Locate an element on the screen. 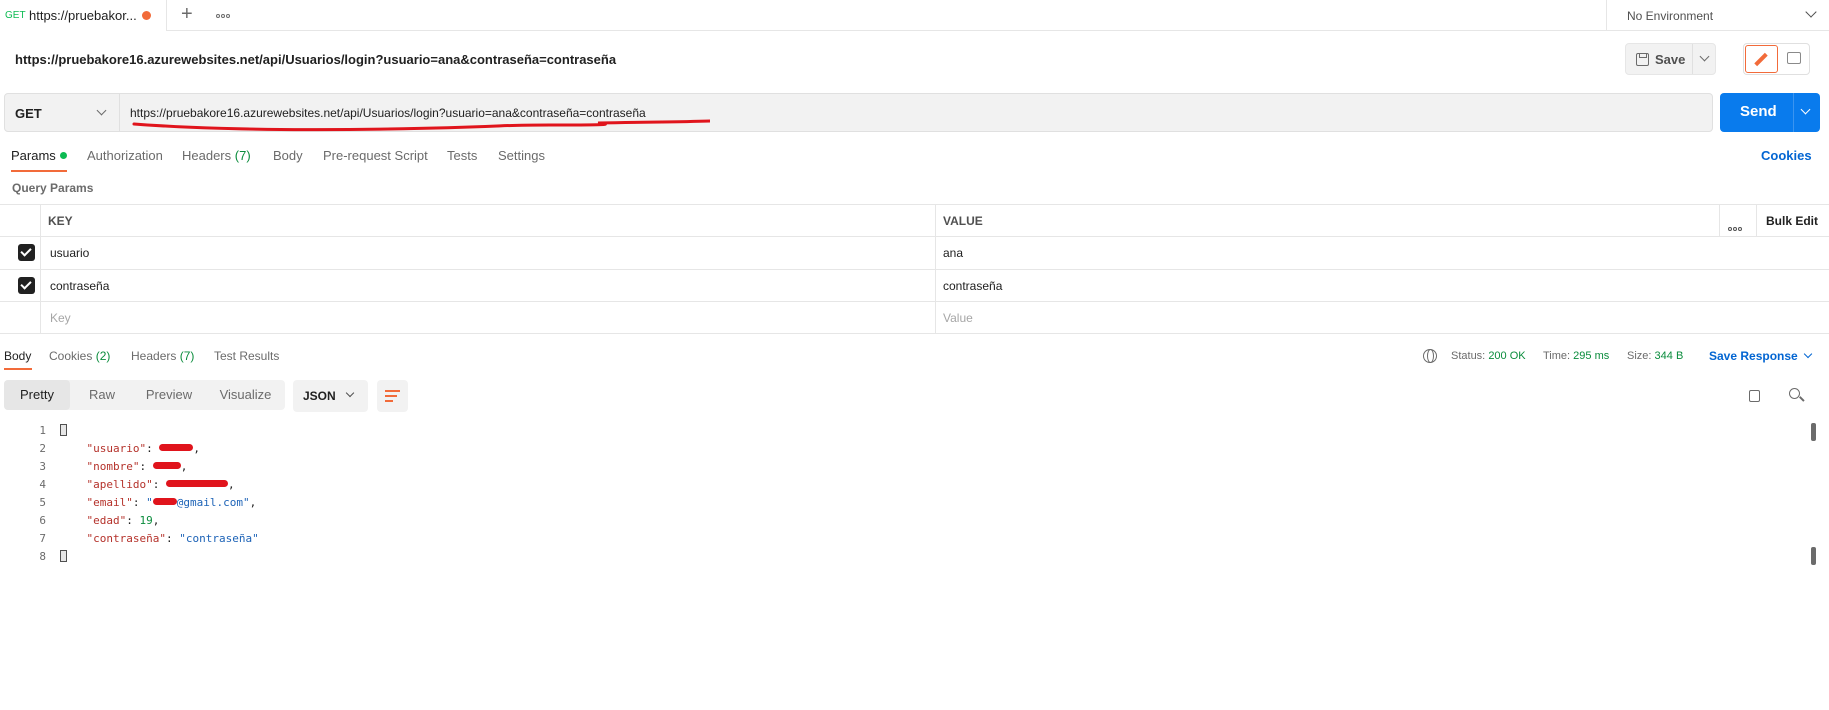  code-line: "apellido": , is located at coordinates (160, 484).